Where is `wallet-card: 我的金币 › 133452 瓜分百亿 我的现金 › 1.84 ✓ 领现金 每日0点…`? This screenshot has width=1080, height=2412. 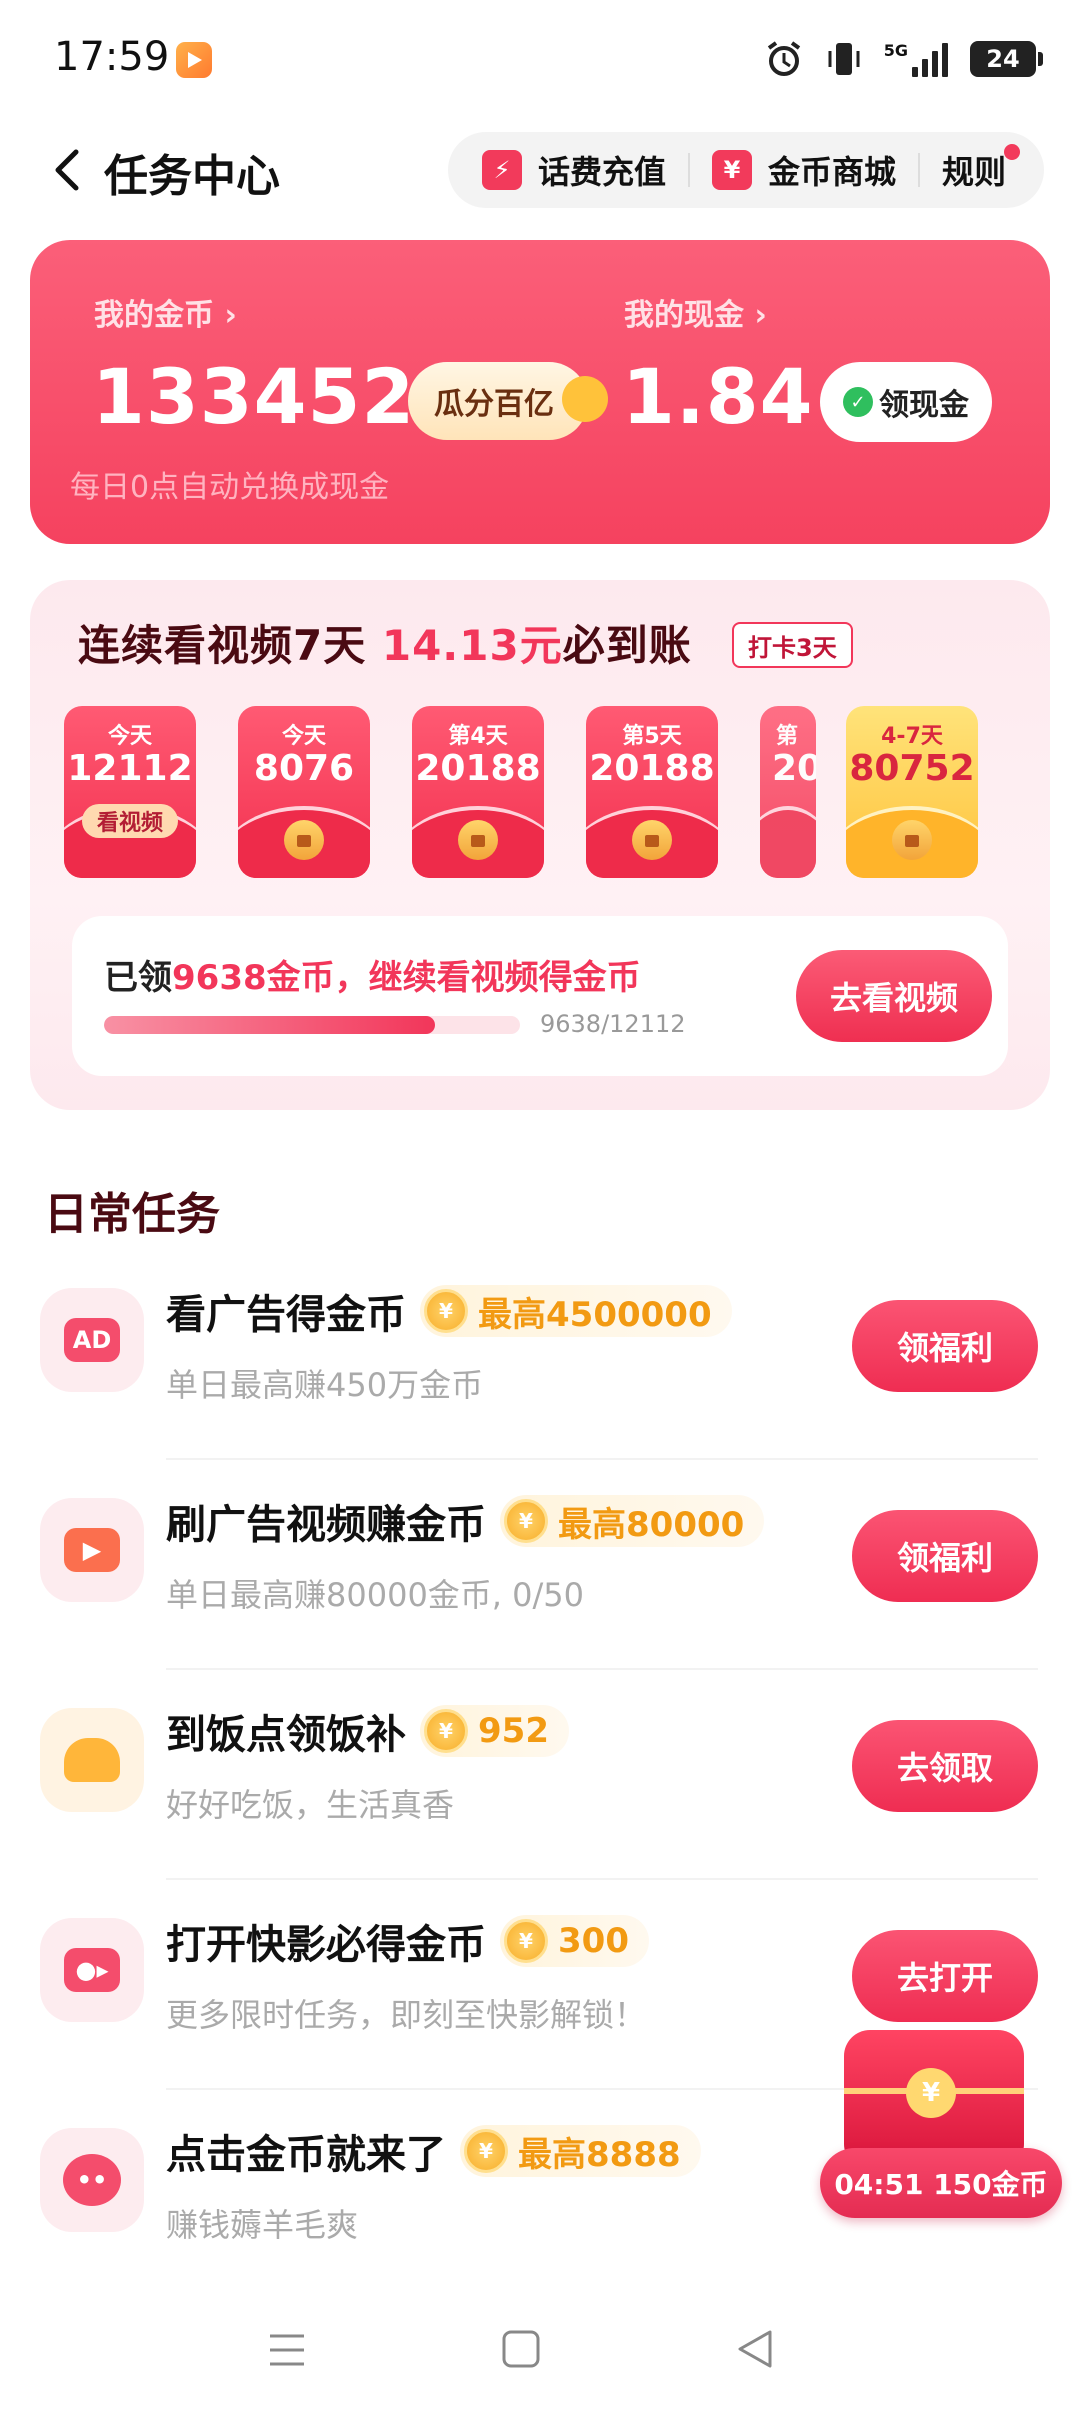 wallet-card: 我的金币 › 133452 瓜分百亿 我的现金 › 1.84 ✓ 领现金 每日0点… is located at coordinates (540, 392).